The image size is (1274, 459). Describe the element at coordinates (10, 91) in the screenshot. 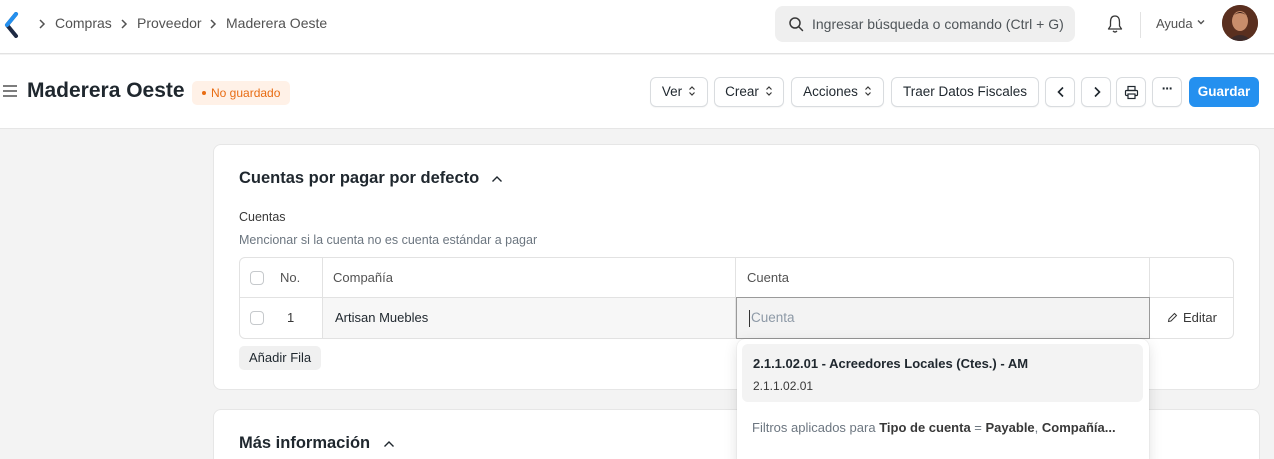

I see `hamburger-menu-icon` at that location.